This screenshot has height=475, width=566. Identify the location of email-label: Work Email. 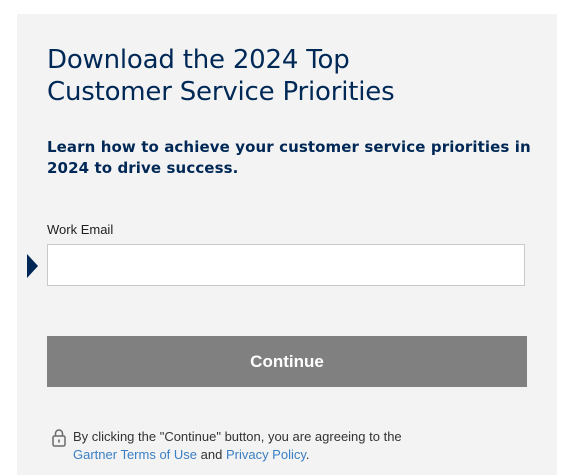
(80, 229).